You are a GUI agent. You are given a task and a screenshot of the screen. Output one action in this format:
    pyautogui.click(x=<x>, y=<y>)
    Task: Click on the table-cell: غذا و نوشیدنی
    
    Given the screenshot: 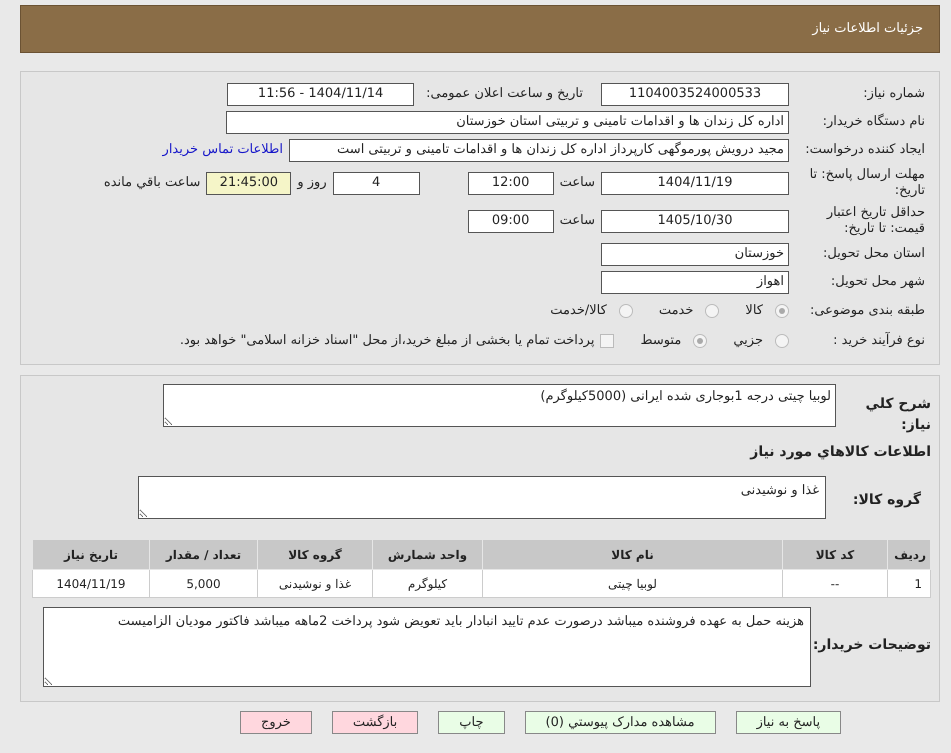 What is the action you would take?
    pyautogui.click(x=315, y=584)
    